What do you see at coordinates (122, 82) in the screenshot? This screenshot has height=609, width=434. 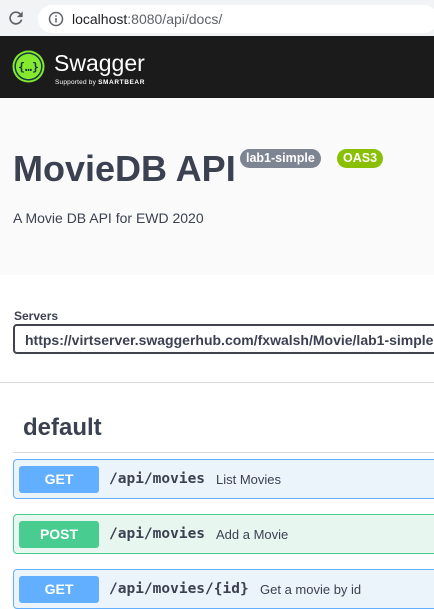 I see `company-name: SMARTBEAR` at bounding box center [122, 82].